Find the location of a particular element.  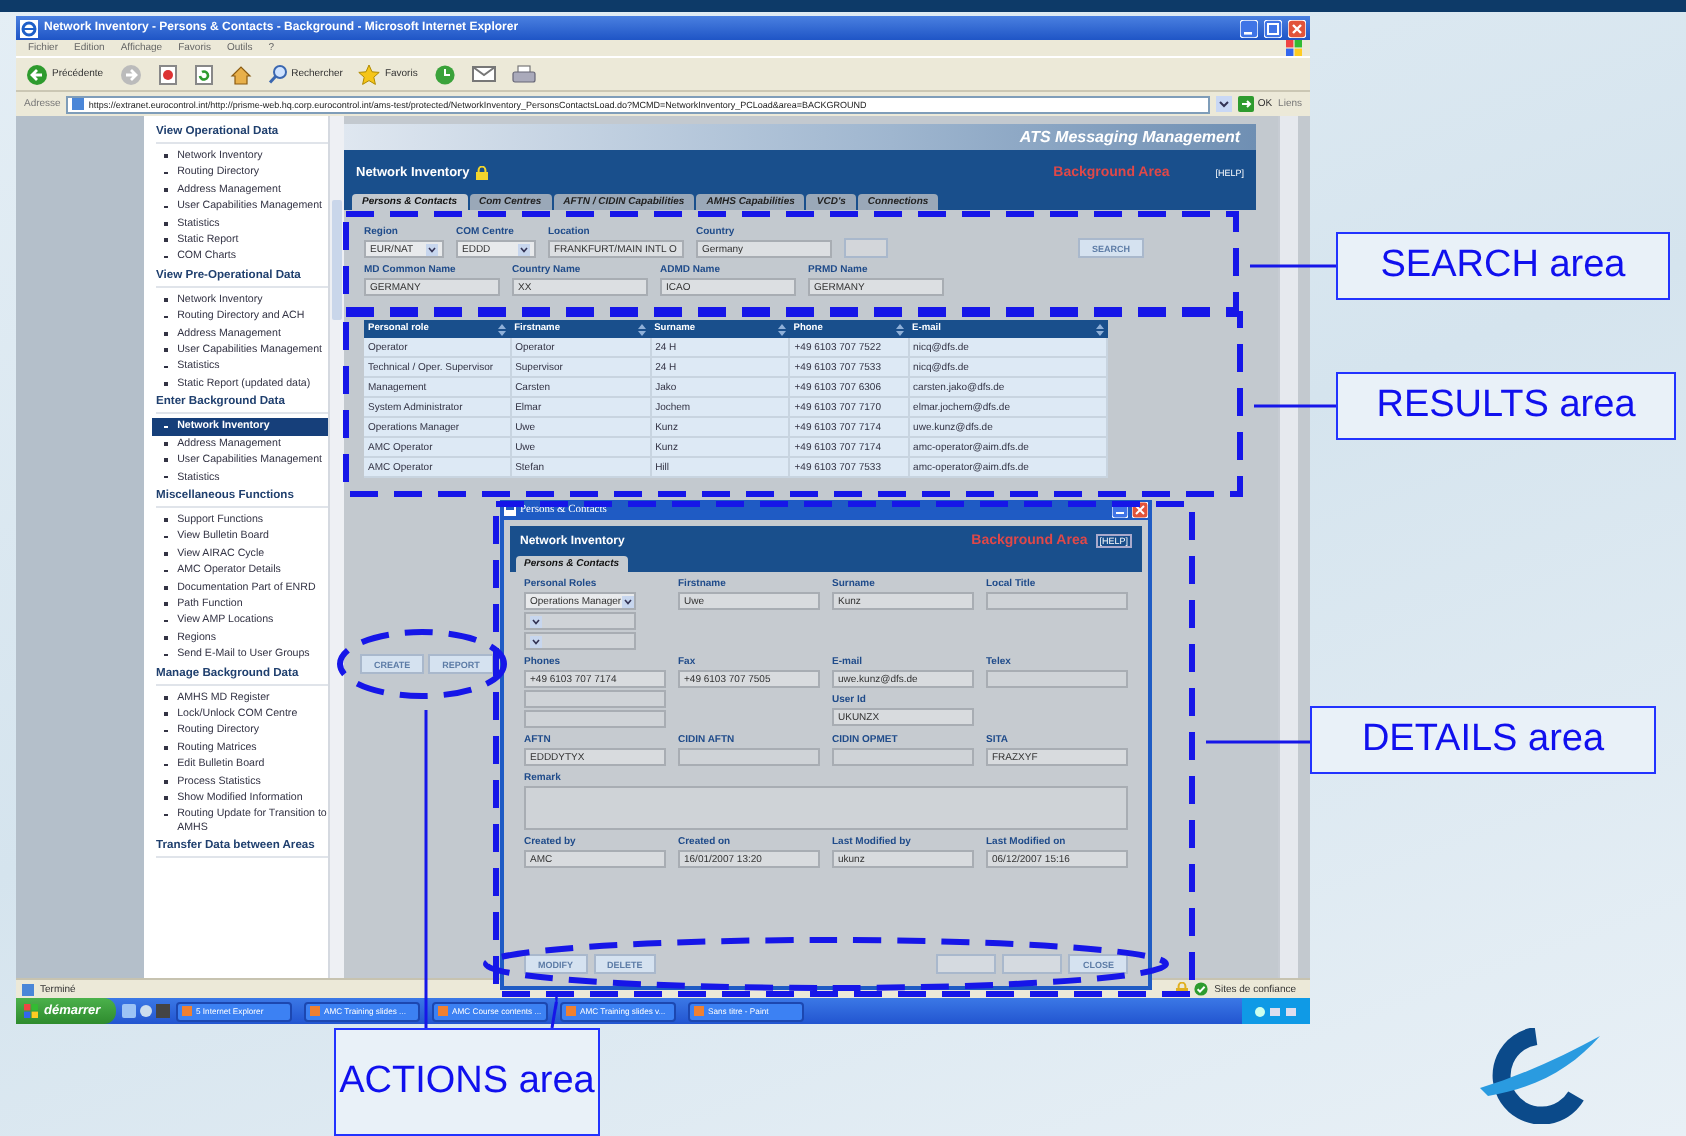

envelope-icon is located at coordinates (483, 74).